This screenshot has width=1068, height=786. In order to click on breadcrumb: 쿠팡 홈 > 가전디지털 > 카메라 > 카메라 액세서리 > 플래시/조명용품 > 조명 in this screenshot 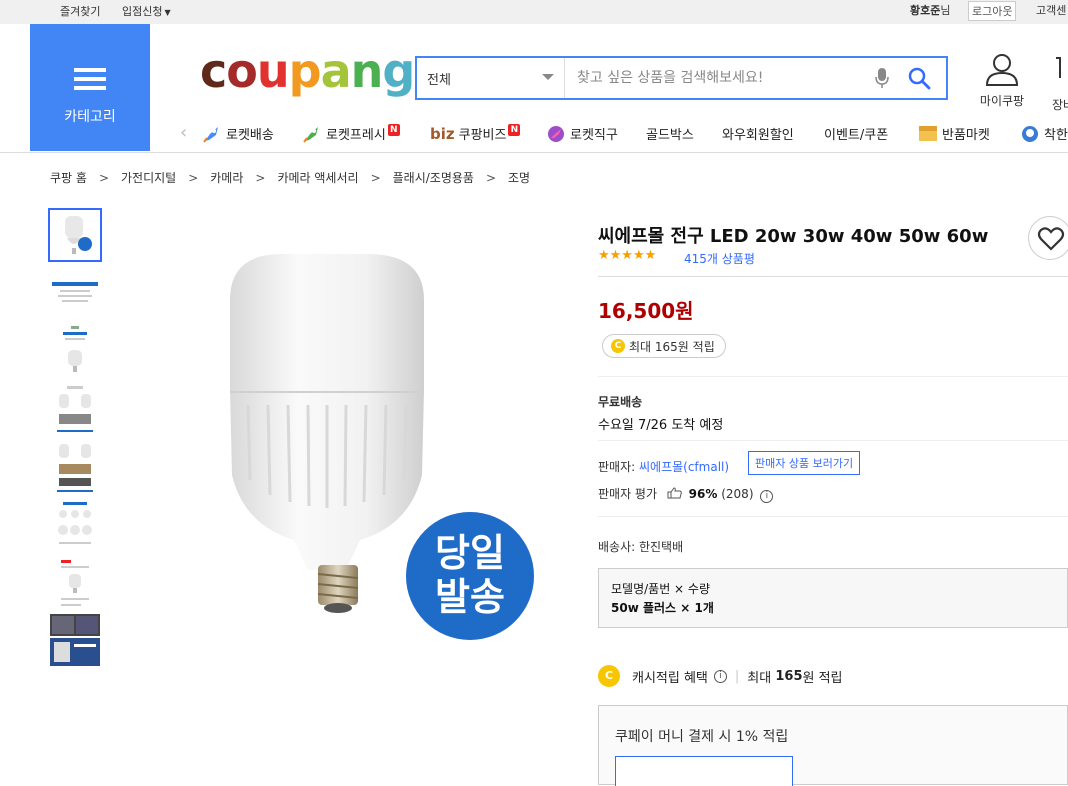, I will do `click(290, 177)`.